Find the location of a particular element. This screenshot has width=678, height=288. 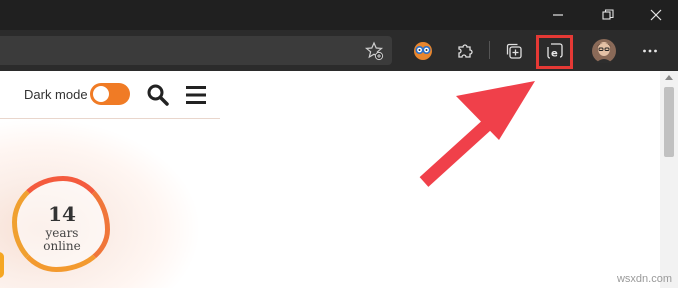

toggle-knob is located at coordinates (101, 94).